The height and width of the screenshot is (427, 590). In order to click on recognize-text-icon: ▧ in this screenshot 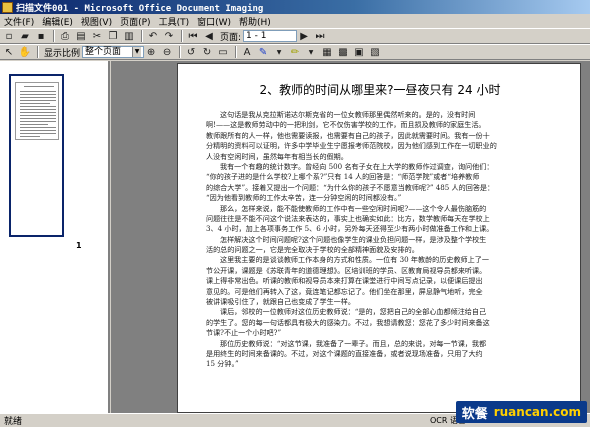, I will do `click(375, 52)`.